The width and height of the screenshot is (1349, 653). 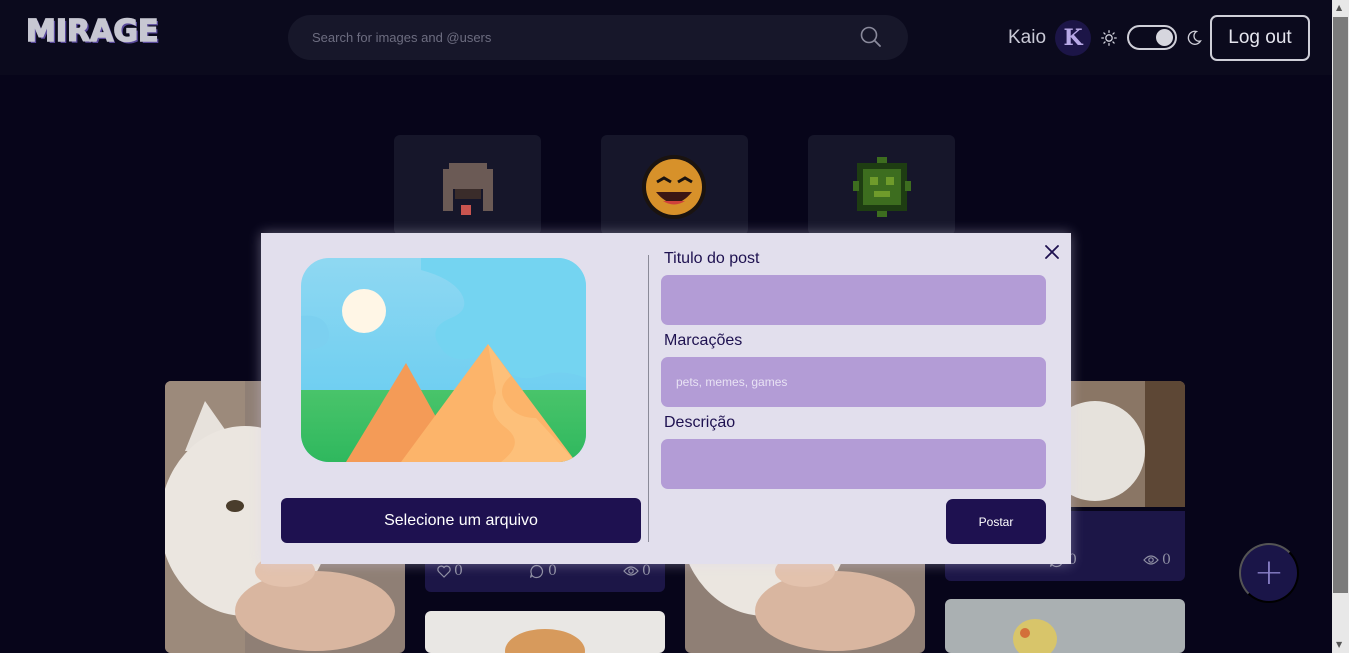 I want to click on search-icon, so click(x=871, y=37).